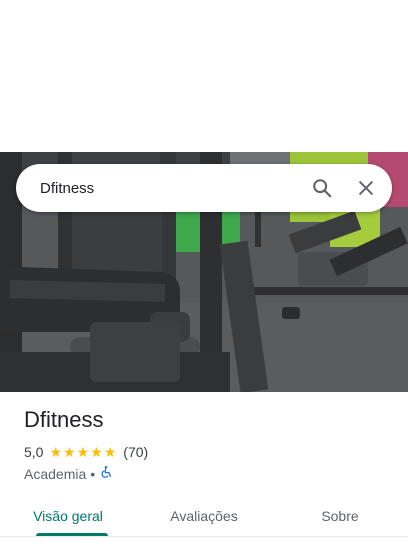 The height and width of the screenshot is (544, 408). I want to click on tab-about: Sobre, so click(340, 516).